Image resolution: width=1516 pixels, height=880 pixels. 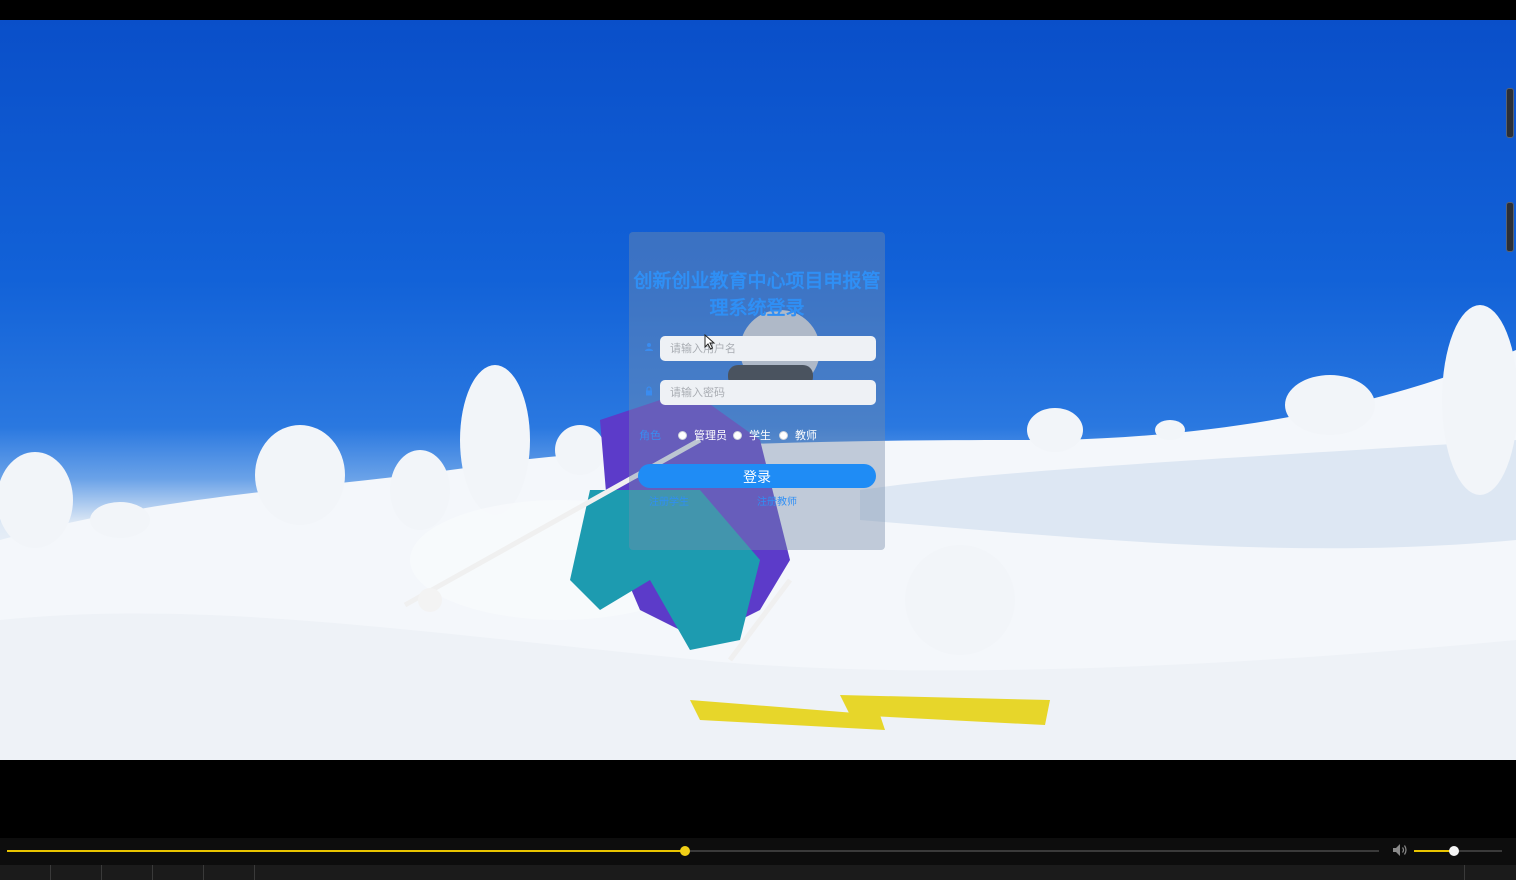 I want to click on volume-fill, so click(x=1434, y=851).